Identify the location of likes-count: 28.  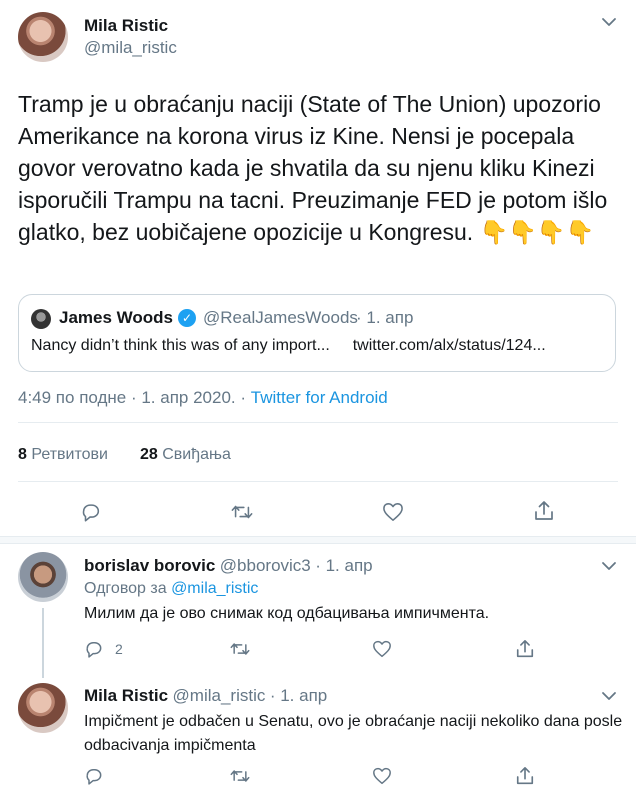
(149, 454).